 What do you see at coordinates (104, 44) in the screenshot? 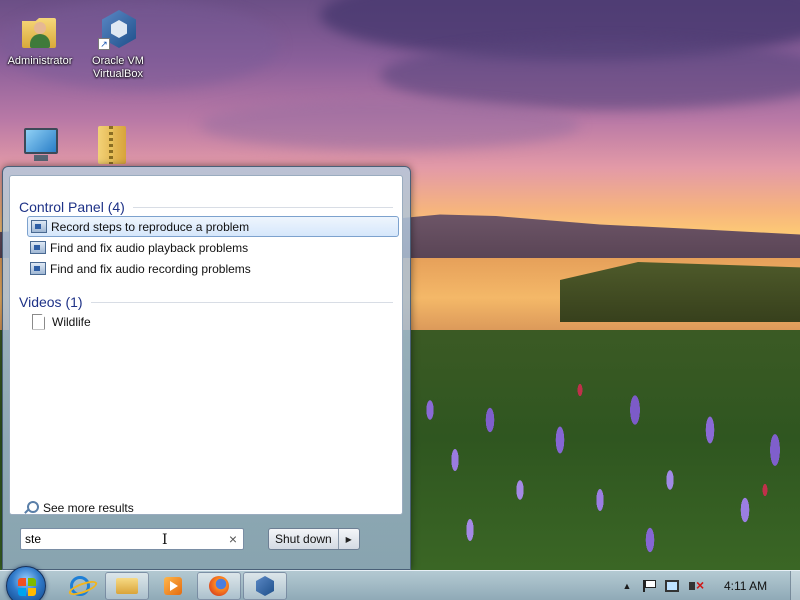
I see `shortcut-arrow-icon: ↗` at bounding box center [104, 44].